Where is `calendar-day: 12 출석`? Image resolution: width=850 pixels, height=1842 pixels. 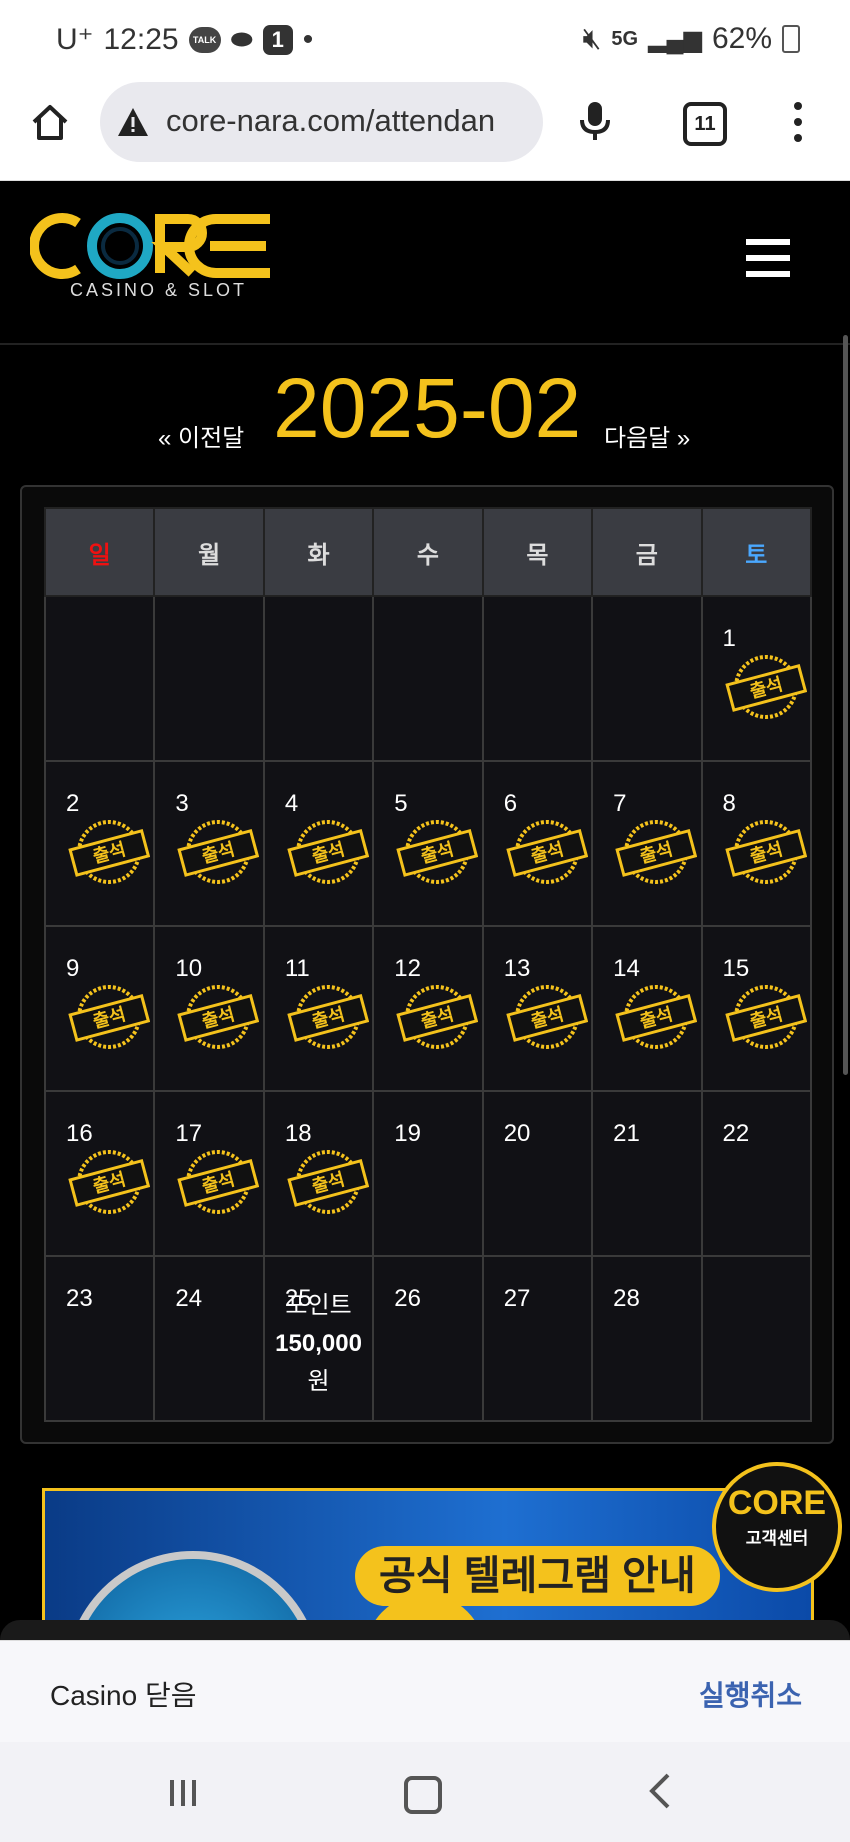
calendar-day: 12 출석 is located at coordinates (428, 1008).